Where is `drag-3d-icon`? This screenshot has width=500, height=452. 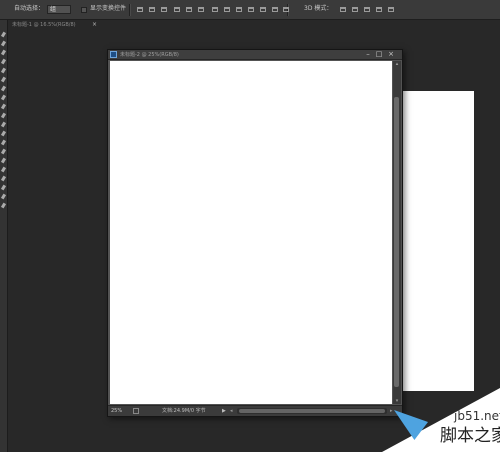
drag-3d-icon is located at coordinates (366, 9).